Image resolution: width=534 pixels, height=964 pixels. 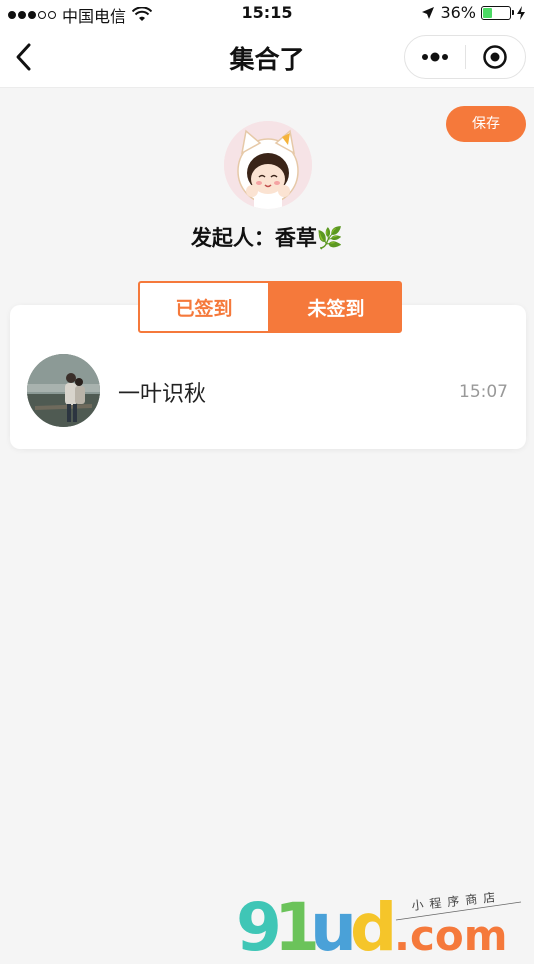 I want to click on member-photo-image, so click(x=63, y=390).